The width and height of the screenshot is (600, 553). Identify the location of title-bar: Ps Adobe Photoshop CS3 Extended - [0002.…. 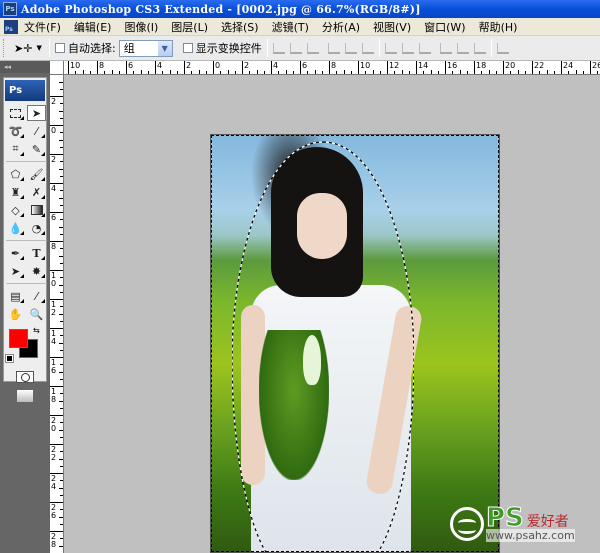
(300, 9).